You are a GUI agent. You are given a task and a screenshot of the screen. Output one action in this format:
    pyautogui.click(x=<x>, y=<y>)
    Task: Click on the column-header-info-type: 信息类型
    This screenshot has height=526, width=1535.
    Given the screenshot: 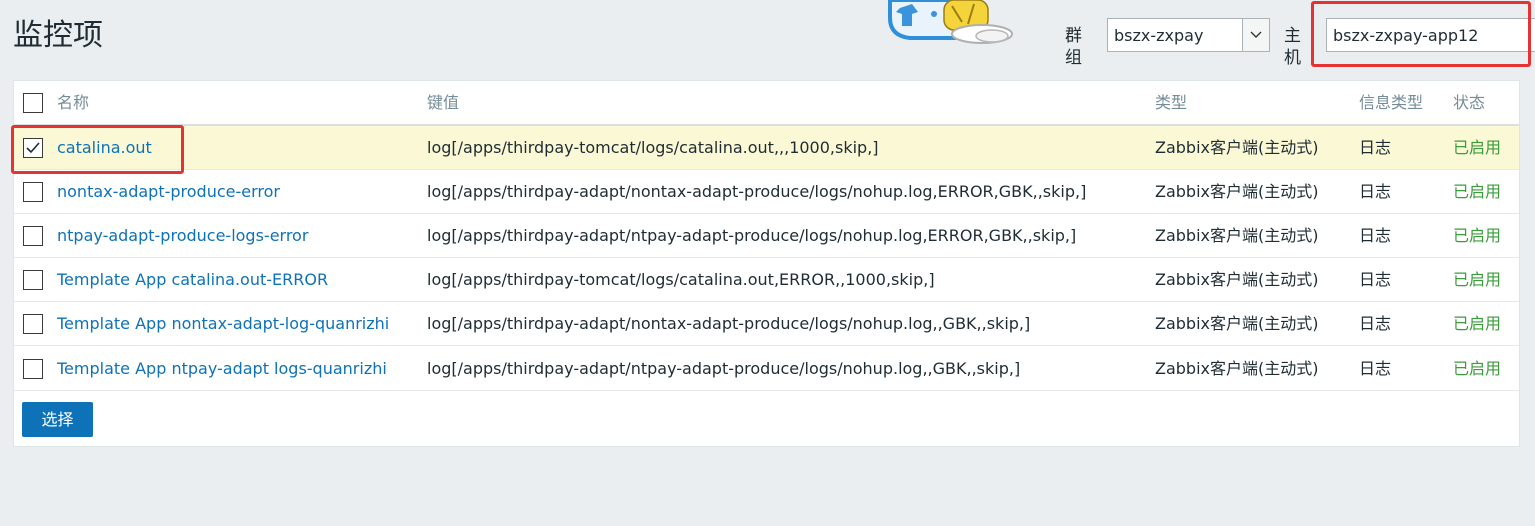 What is the action you would take?
    pyautogui.click(x=1391, y=103)
    